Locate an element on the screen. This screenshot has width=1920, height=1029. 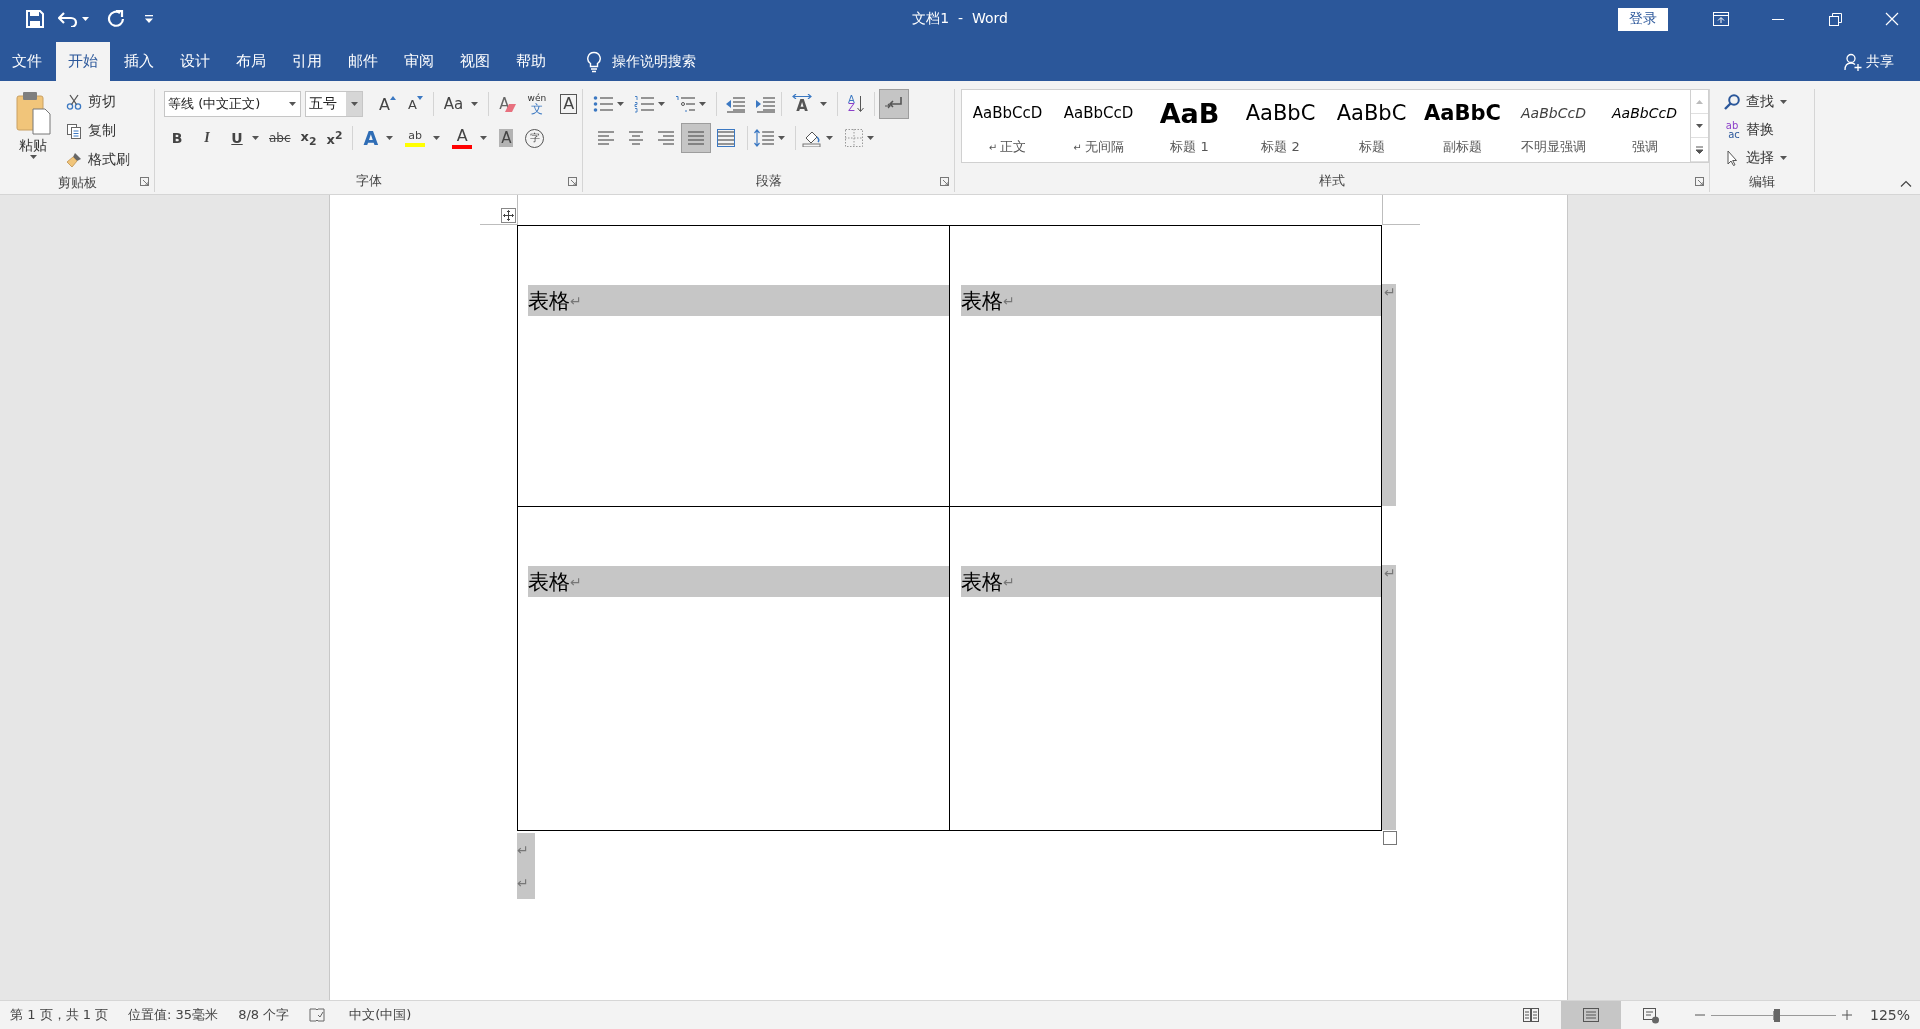
underline-button: U is located at coordinates (237, 138).